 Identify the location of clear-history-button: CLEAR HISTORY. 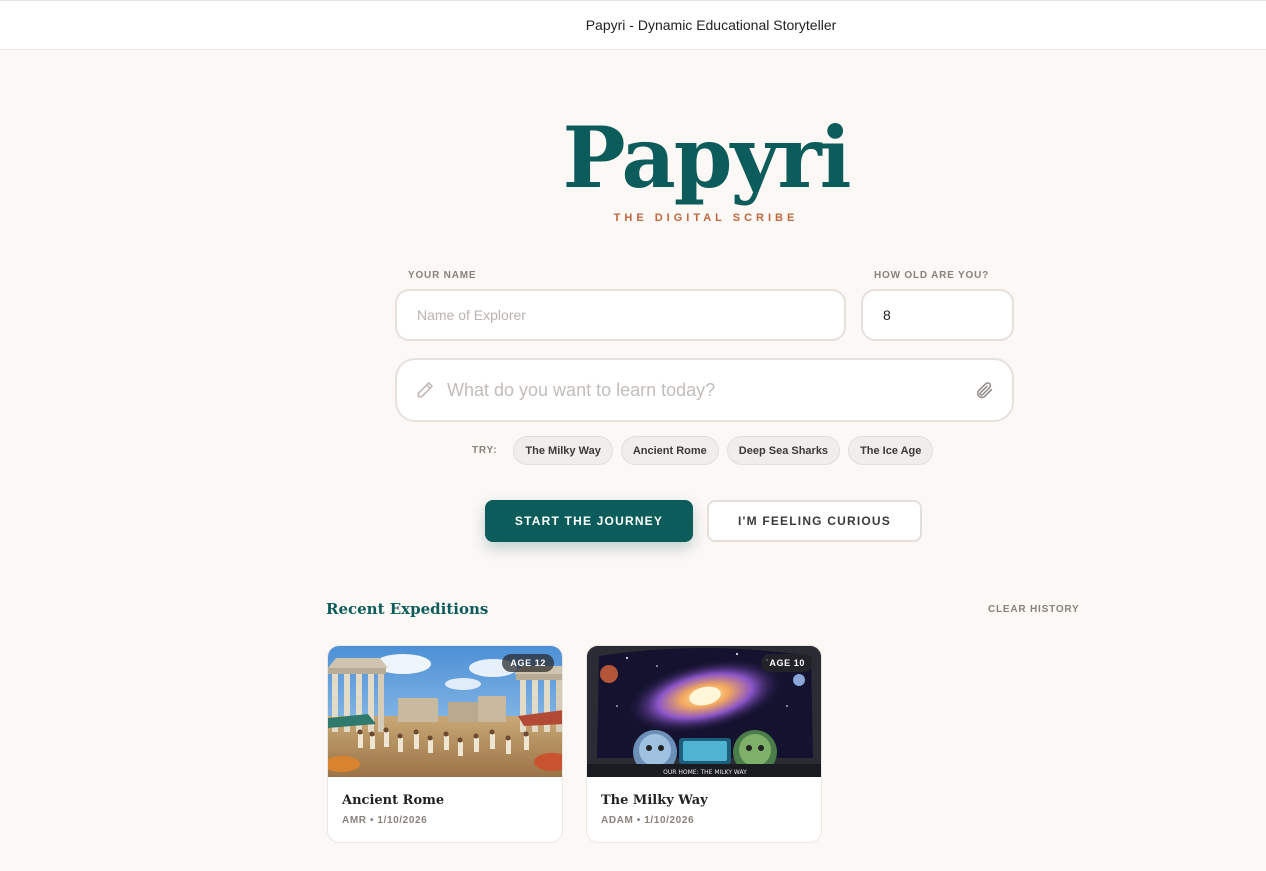
(1034, 609).